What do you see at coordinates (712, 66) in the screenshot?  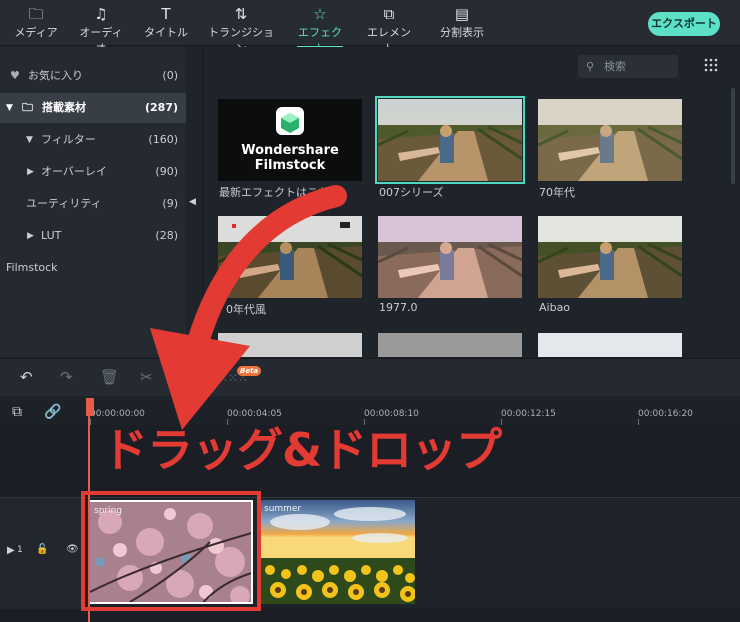 I see `grid-view-icon` at bounding box center [712, 66].